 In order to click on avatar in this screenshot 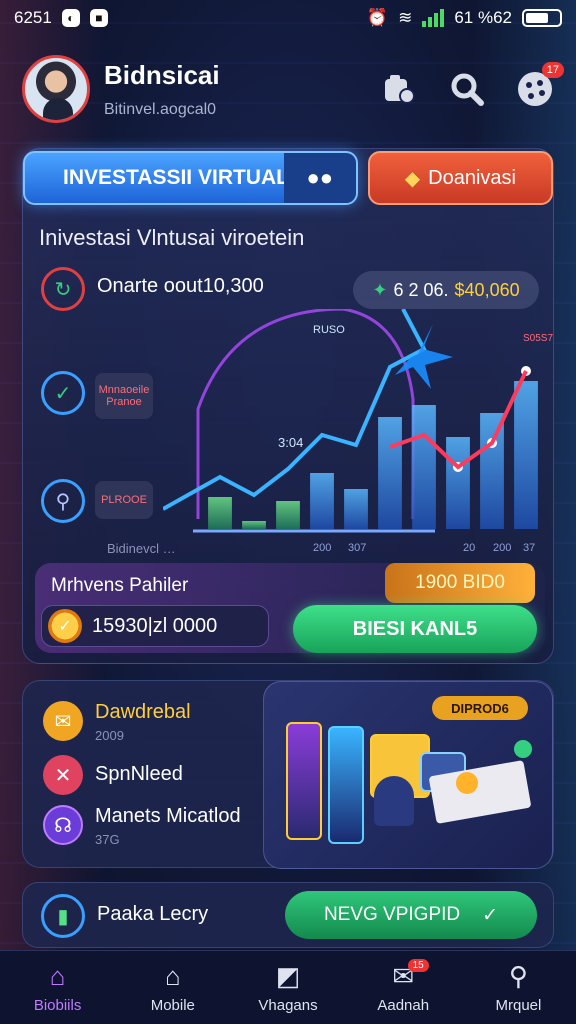, I will do `click(56, 89)`.